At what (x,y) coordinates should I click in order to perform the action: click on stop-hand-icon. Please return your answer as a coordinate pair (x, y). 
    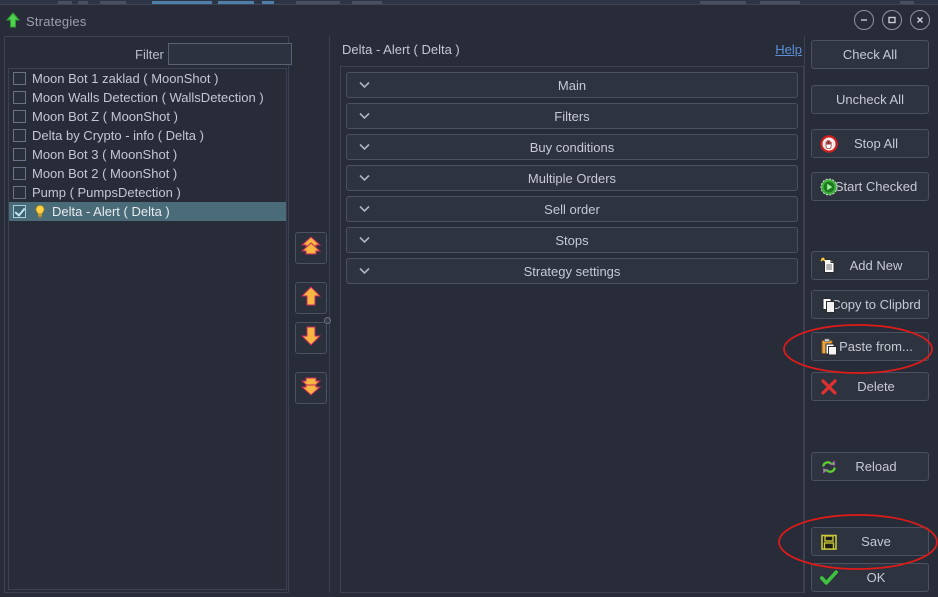
    Looking at the image, I should click on (829, 143).